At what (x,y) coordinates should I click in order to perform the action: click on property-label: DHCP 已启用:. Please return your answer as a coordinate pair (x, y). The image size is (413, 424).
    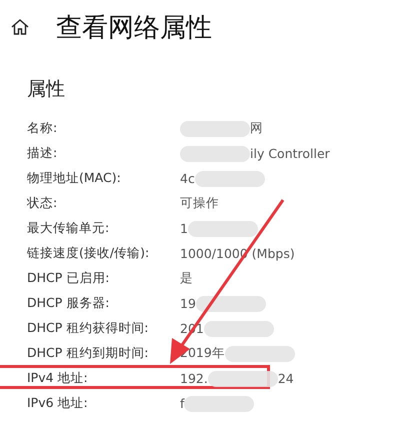
    Looking at the image, I should click on (68, 278).